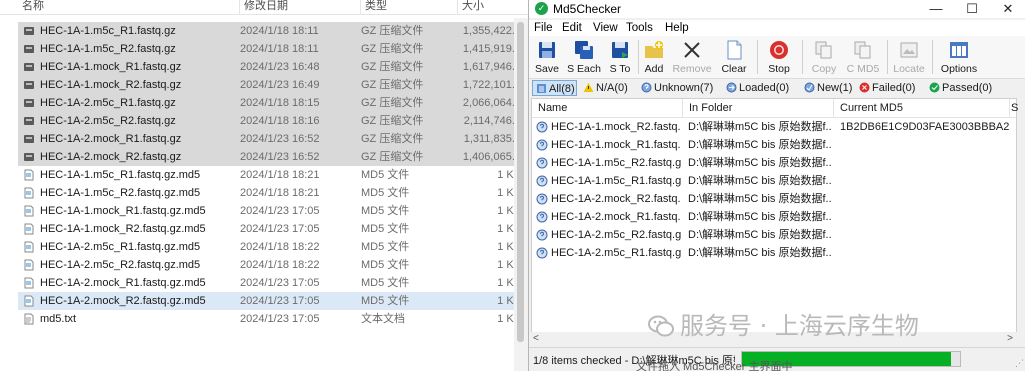 Image resolution: width=1025 pixels, height=371 pixels. I want to click on menu-file: File, so click(543, 28).